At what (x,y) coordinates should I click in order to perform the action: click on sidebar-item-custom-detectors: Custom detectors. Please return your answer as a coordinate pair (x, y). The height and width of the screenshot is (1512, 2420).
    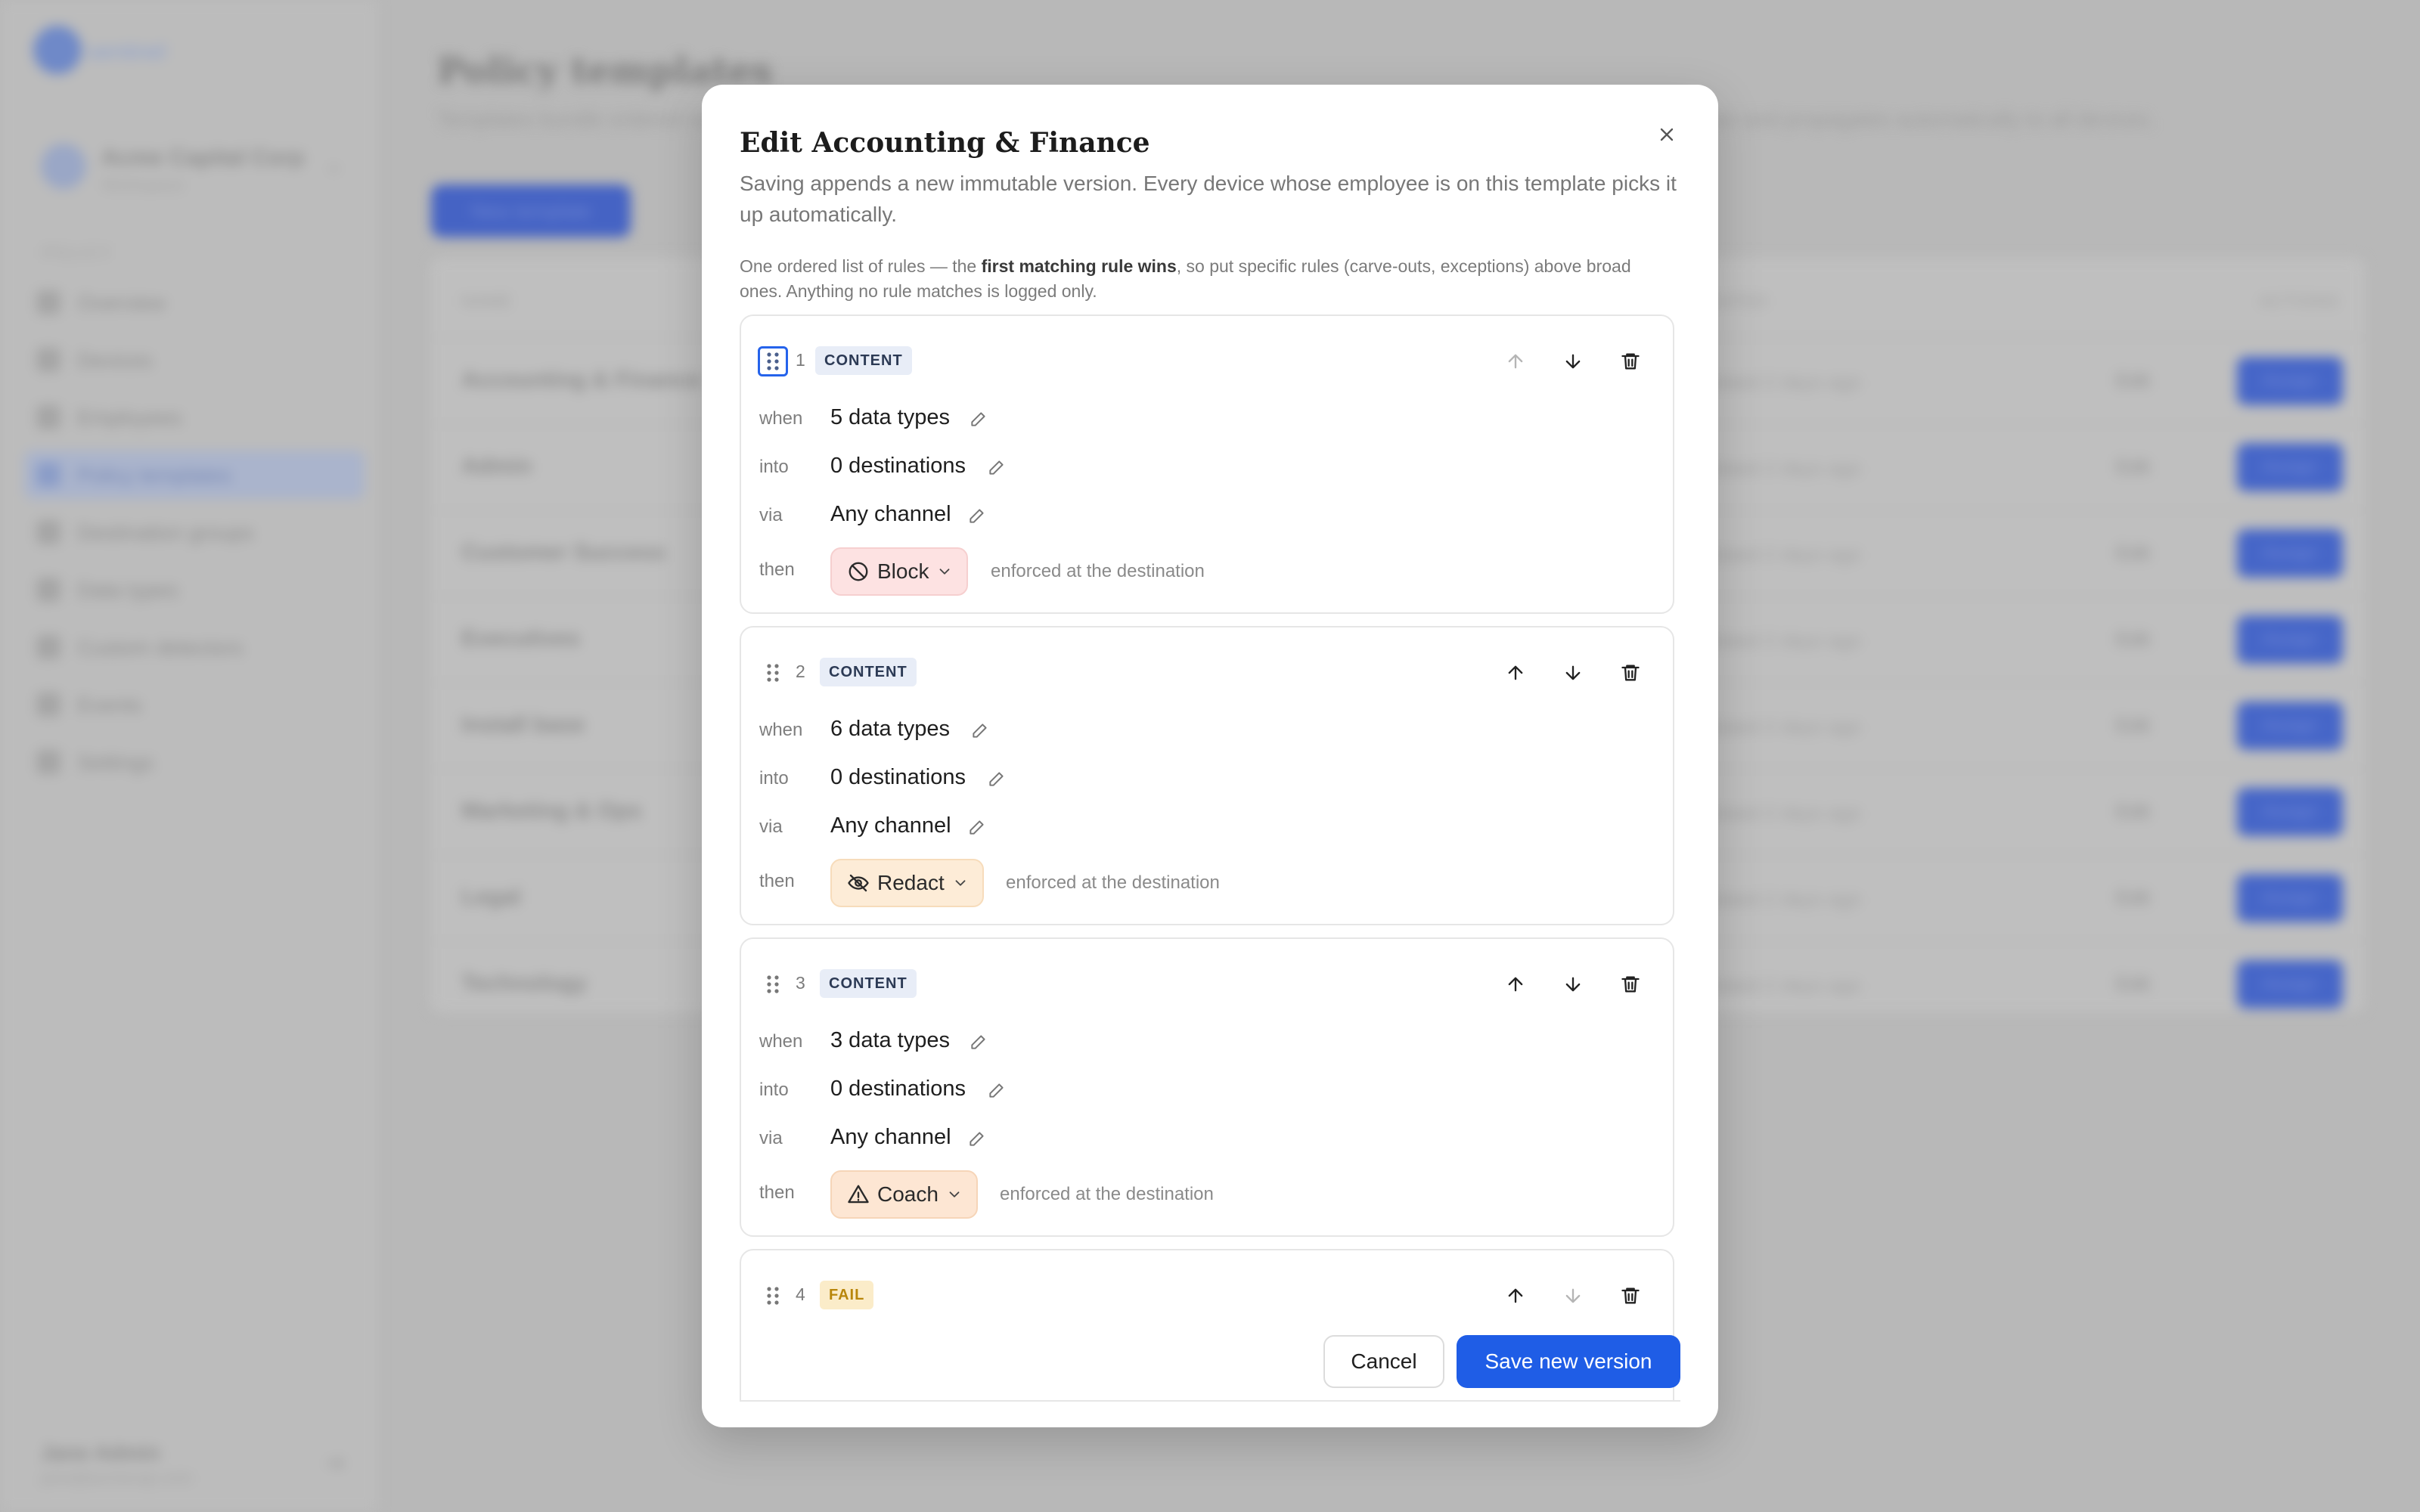
    Looking at the image, I should click on (194, 647).